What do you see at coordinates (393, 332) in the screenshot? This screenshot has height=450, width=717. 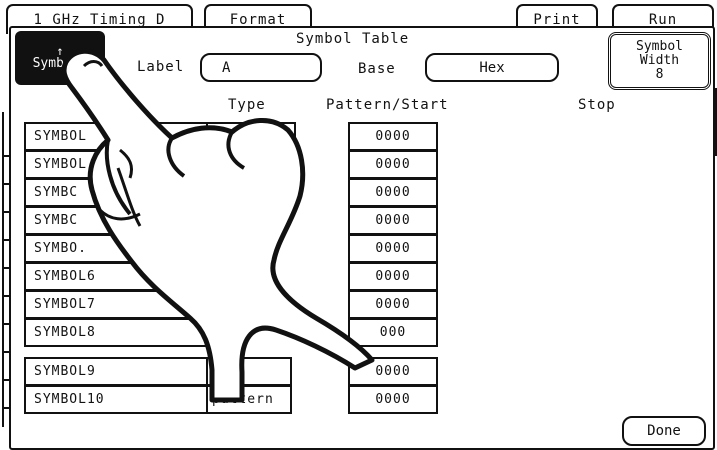 I see `symbol-pattern-cell: 000` at bounding box center [393, 332].